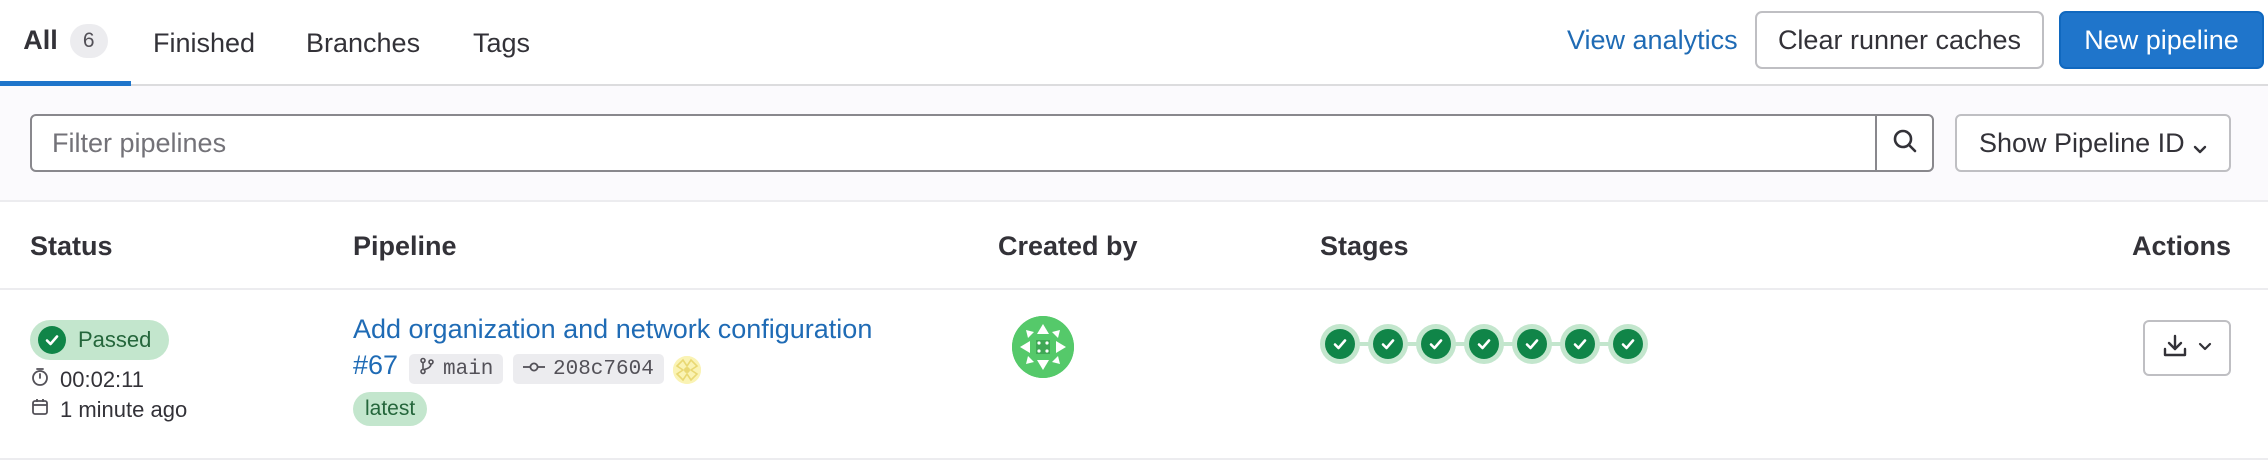 The image size is (2268, 466). What do you see at coordinates (71, 245) in the screenshot?
I see `column-status: Status` at bounding box center [71, 245].